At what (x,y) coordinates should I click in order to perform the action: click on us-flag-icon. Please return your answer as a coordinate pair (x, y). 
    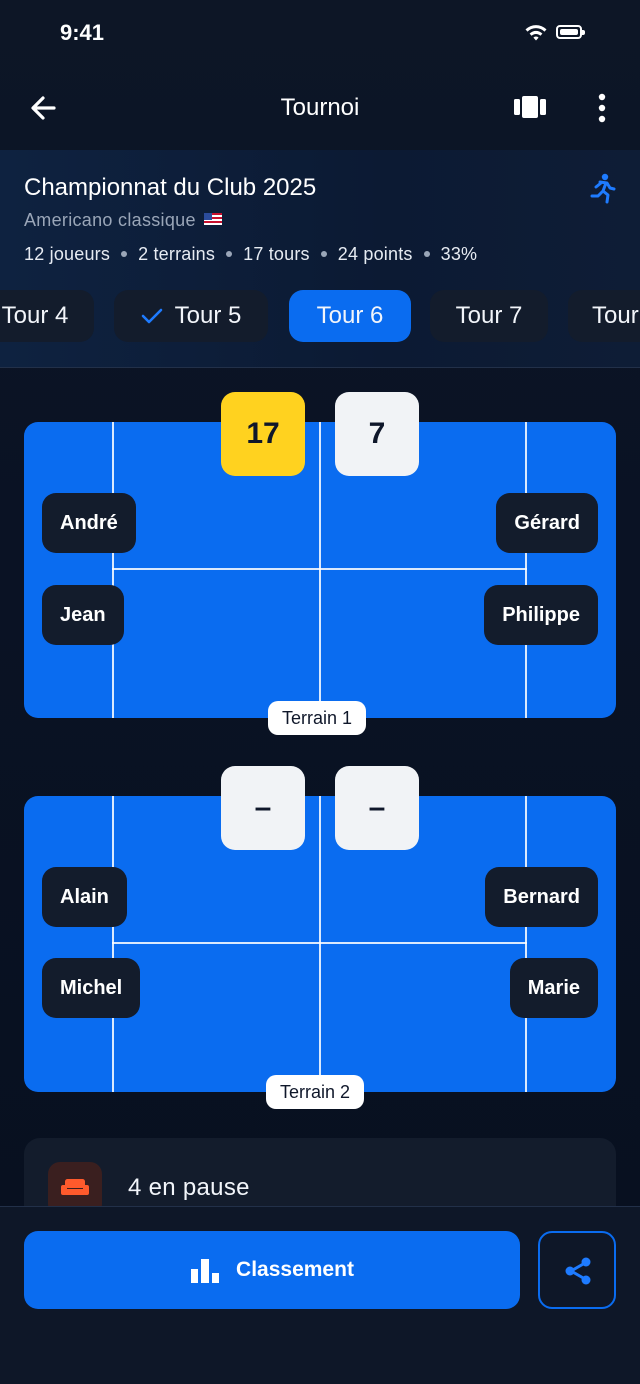
    Looking at the image, I should click on (212, 219).